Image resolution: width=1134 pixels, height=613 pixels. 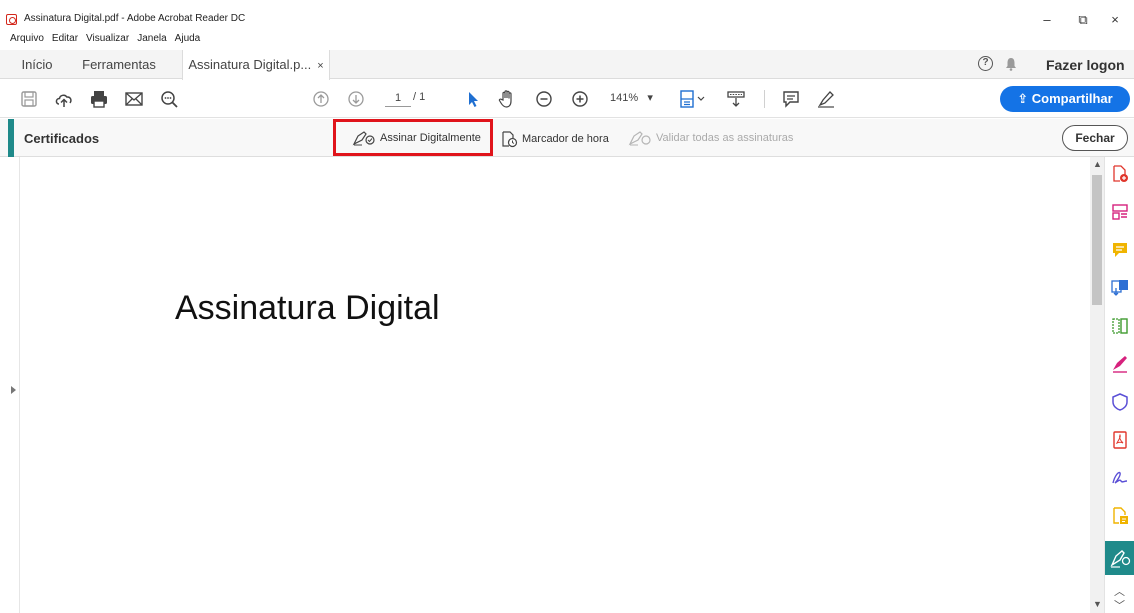 What do you see at coordinates (1047, 20) in the screenshot?
I see `minimize-button: –` at bounding box center [1047, 20].